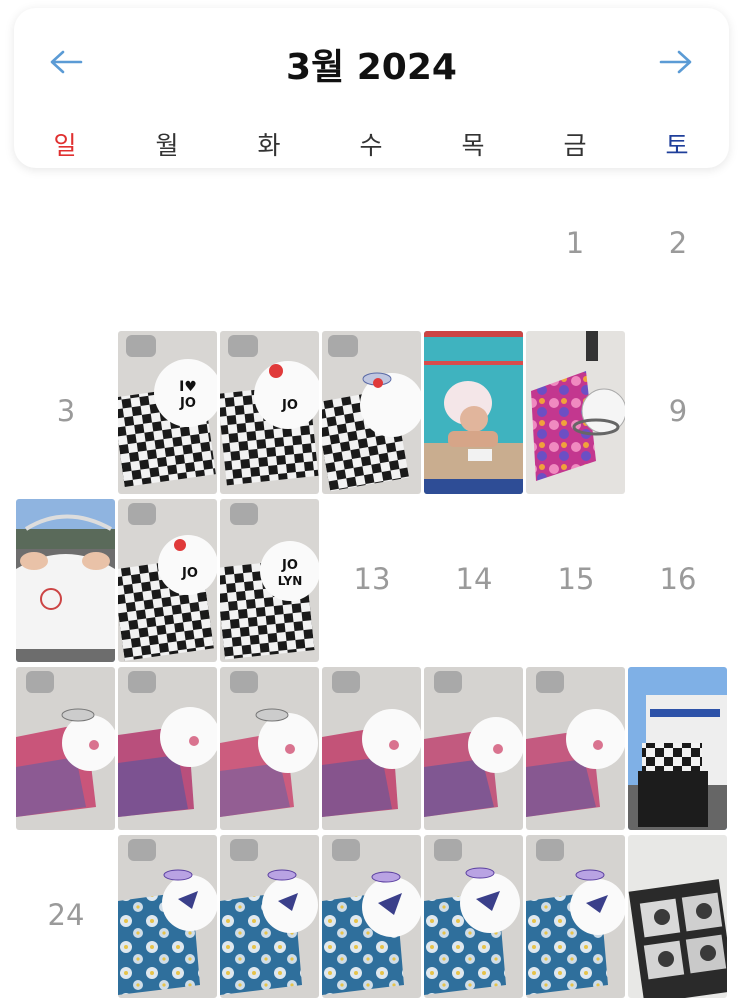  I want to click on day-30-photo, so click(677, 916).